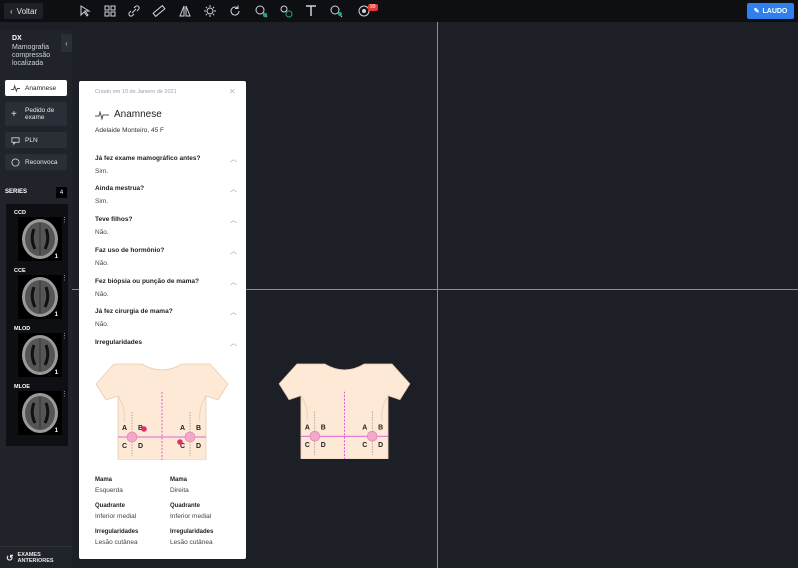 Image resolution: width=798 pixels, height=568 pixels. Describe the element at coordinates (27, 11) in the screenshot. I see `back-label: Voltar` at that location.